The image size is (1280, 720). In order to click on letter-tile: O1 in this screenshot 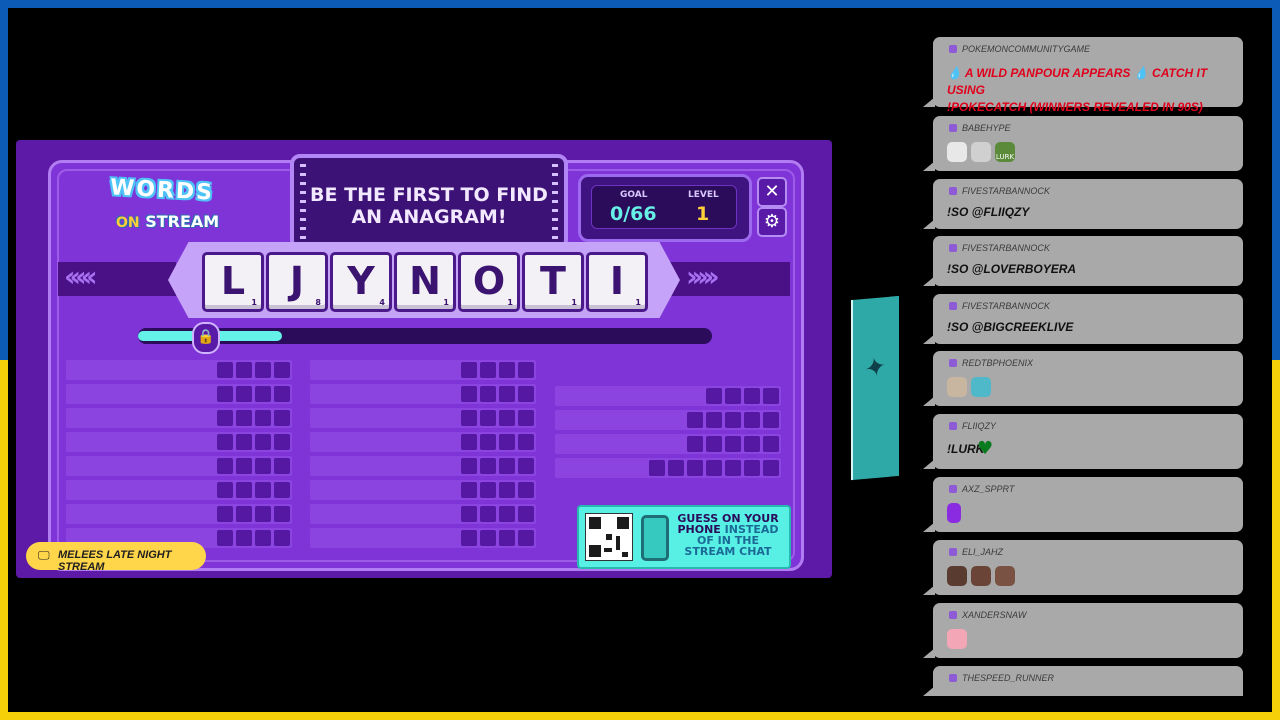, I will do `click(489, 282)`.